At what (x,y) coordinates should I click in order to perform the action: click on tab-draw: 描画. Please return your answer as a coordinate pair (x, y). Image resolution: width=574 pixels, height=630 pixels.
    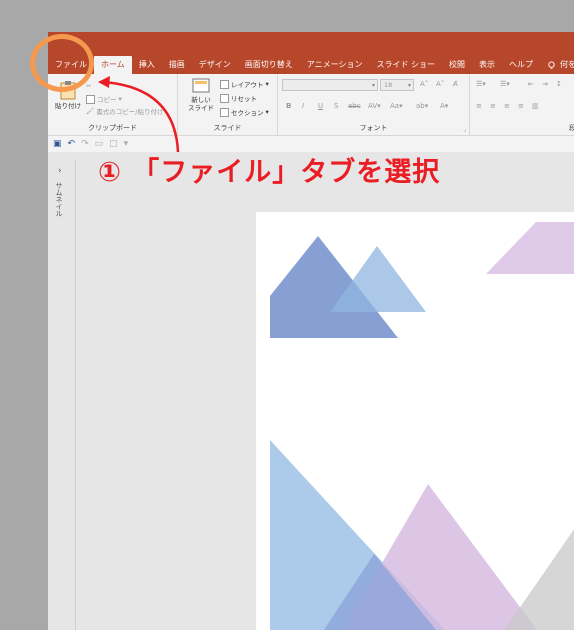
    Looking at the image, I should click on (177, 65).